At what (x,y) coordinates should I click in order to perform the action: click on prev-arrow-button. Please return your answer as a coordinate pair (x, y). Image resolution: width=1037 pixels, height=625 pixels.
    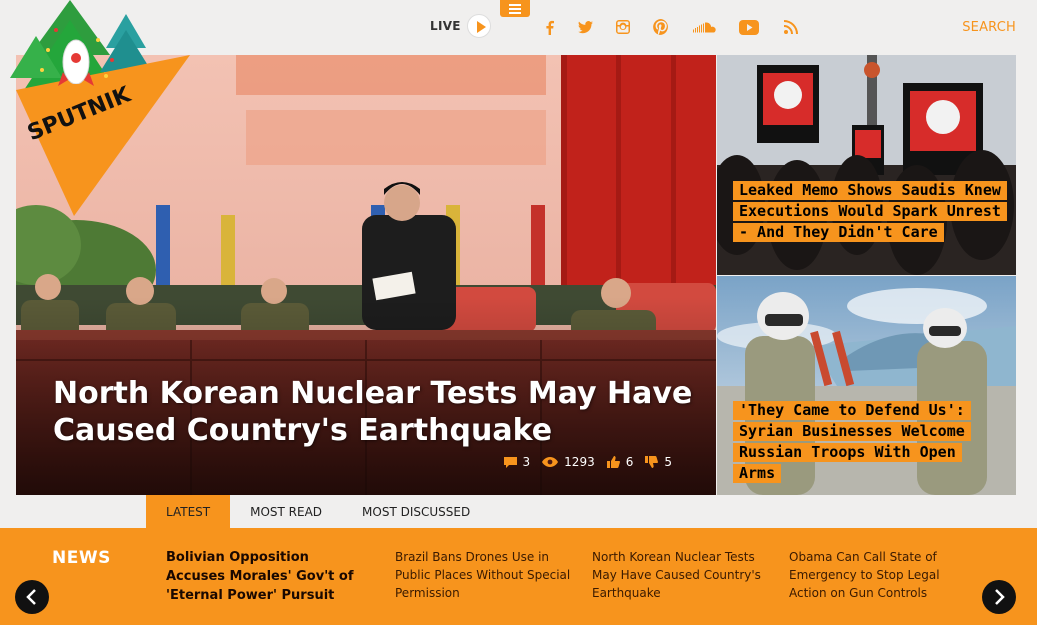
    Looking at the image, I should click on (32, 597).